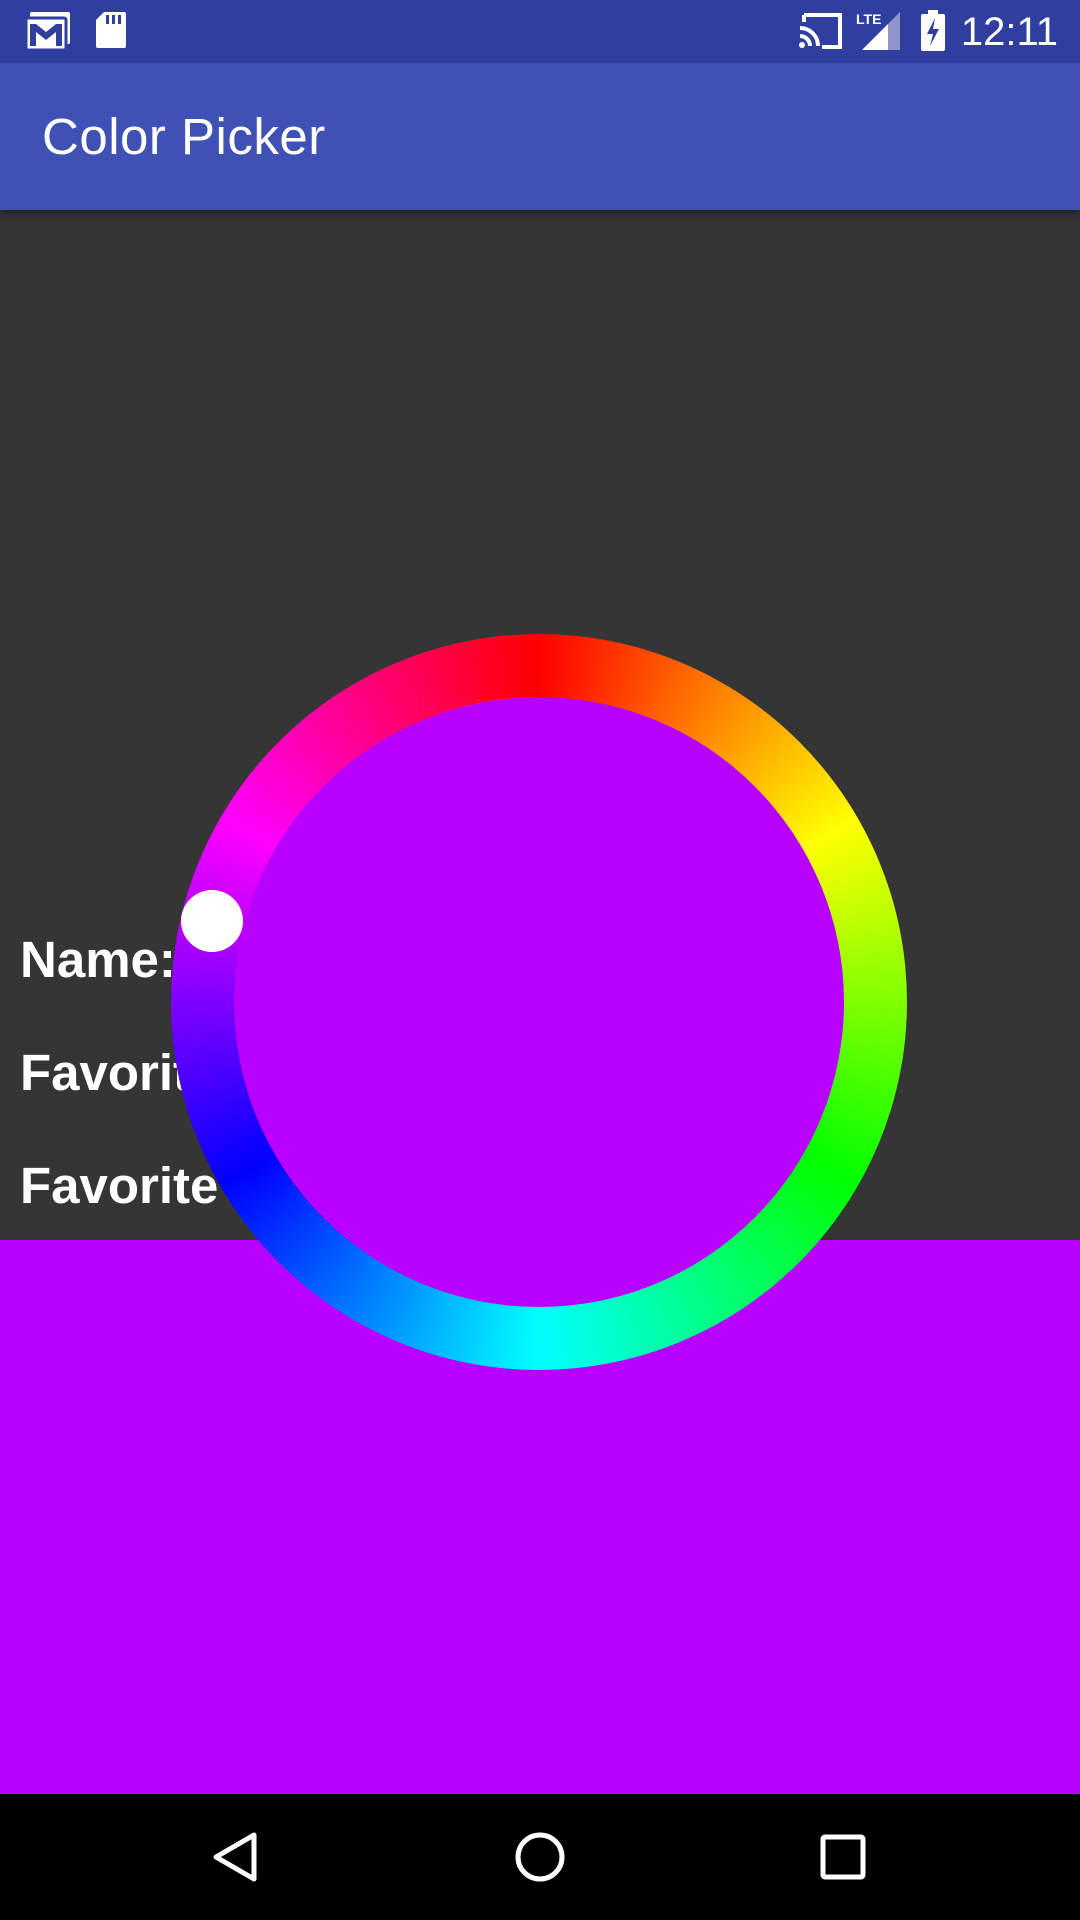 The image size is (1080, 1920). Describe the element at coordinates (236, 1857) in the screenshot. I see `back-icon` at that location.